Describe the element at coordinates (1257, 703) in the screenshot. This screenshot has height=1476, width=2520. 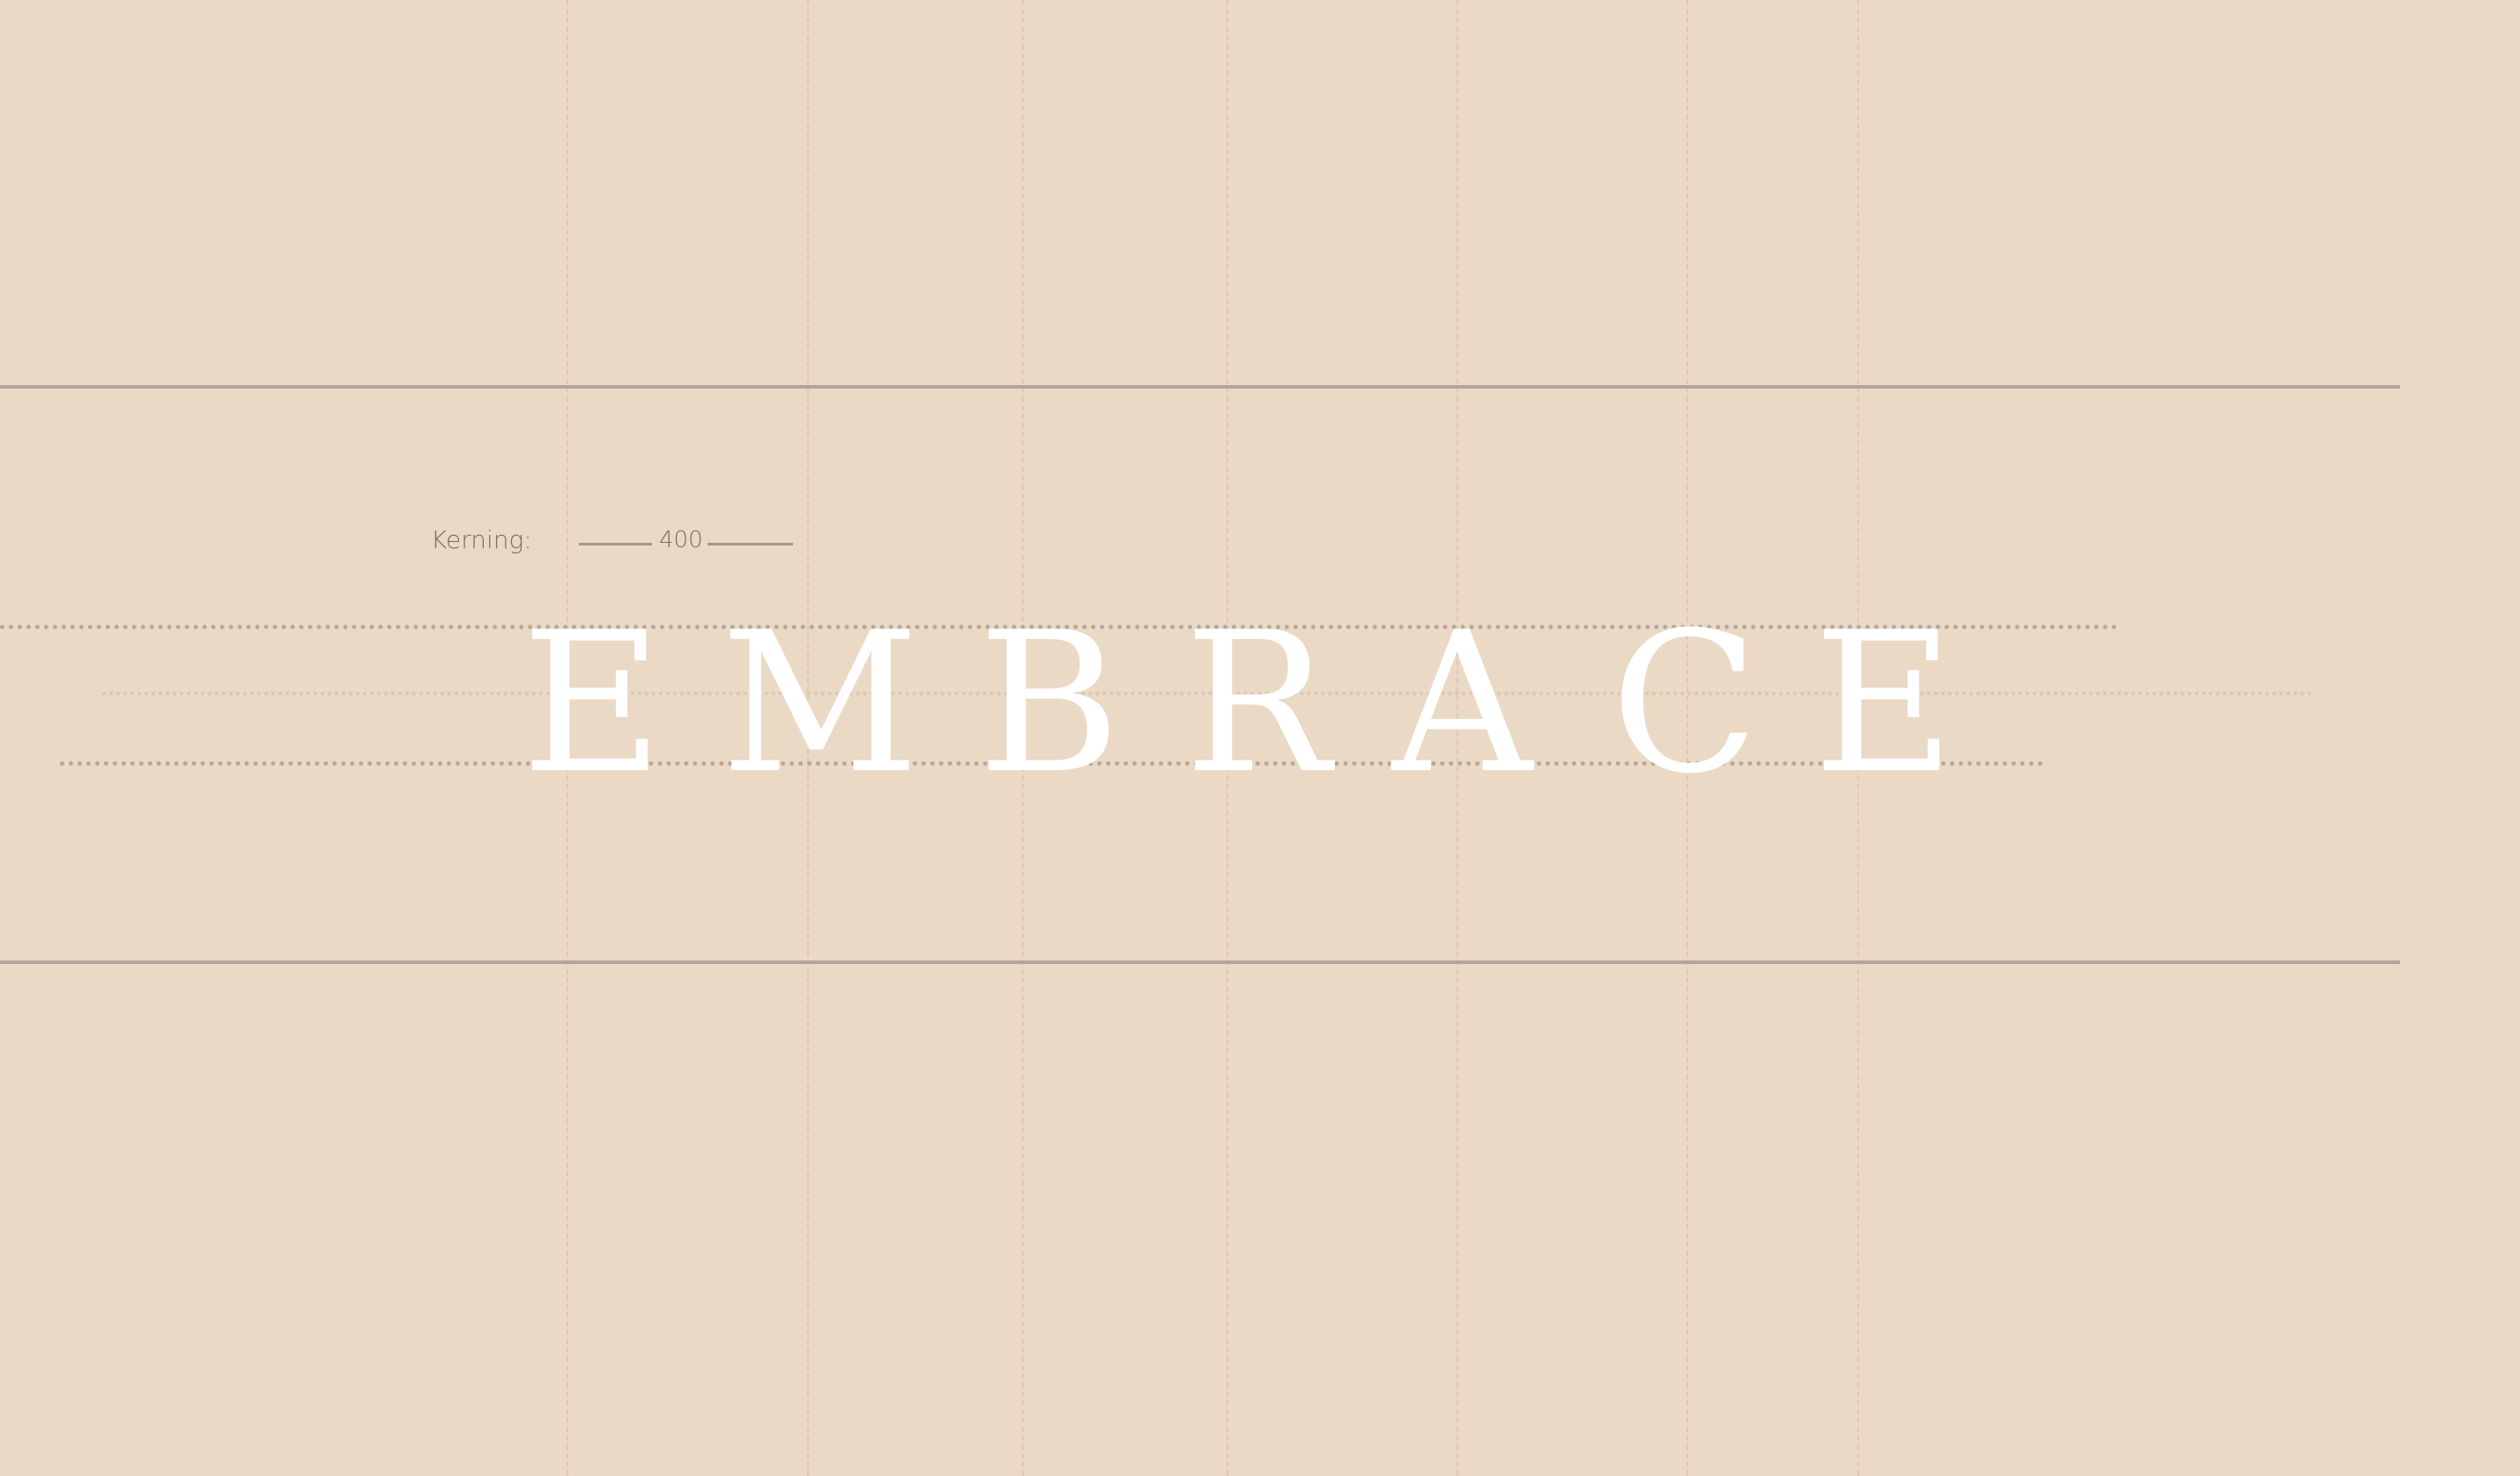
I see `letter-r: R` at that location.